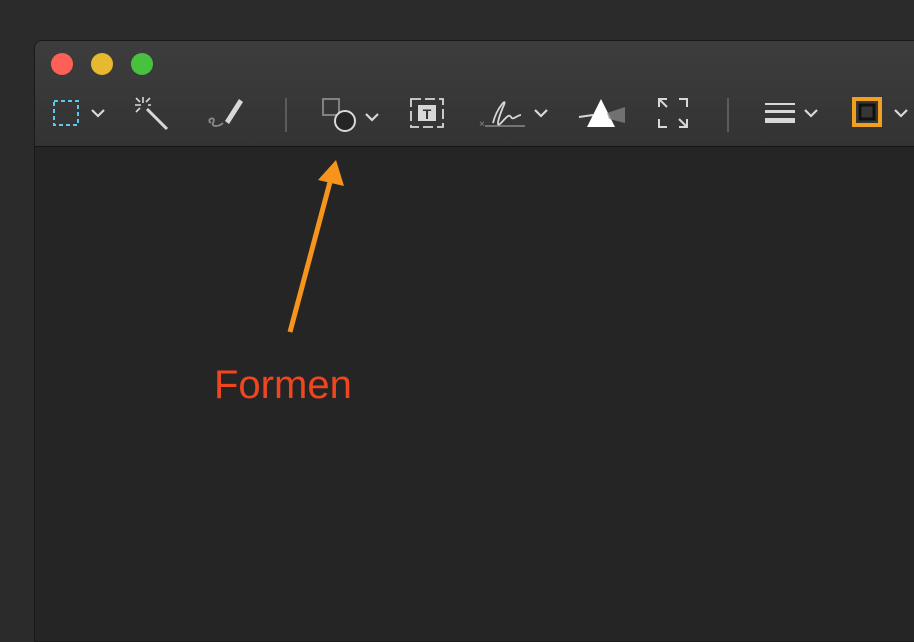 The width and height of the screenshot is (914, 642). Describe the element at coordinates (315, 246) in the screenshot. I see `annotation-arrow` at that location.